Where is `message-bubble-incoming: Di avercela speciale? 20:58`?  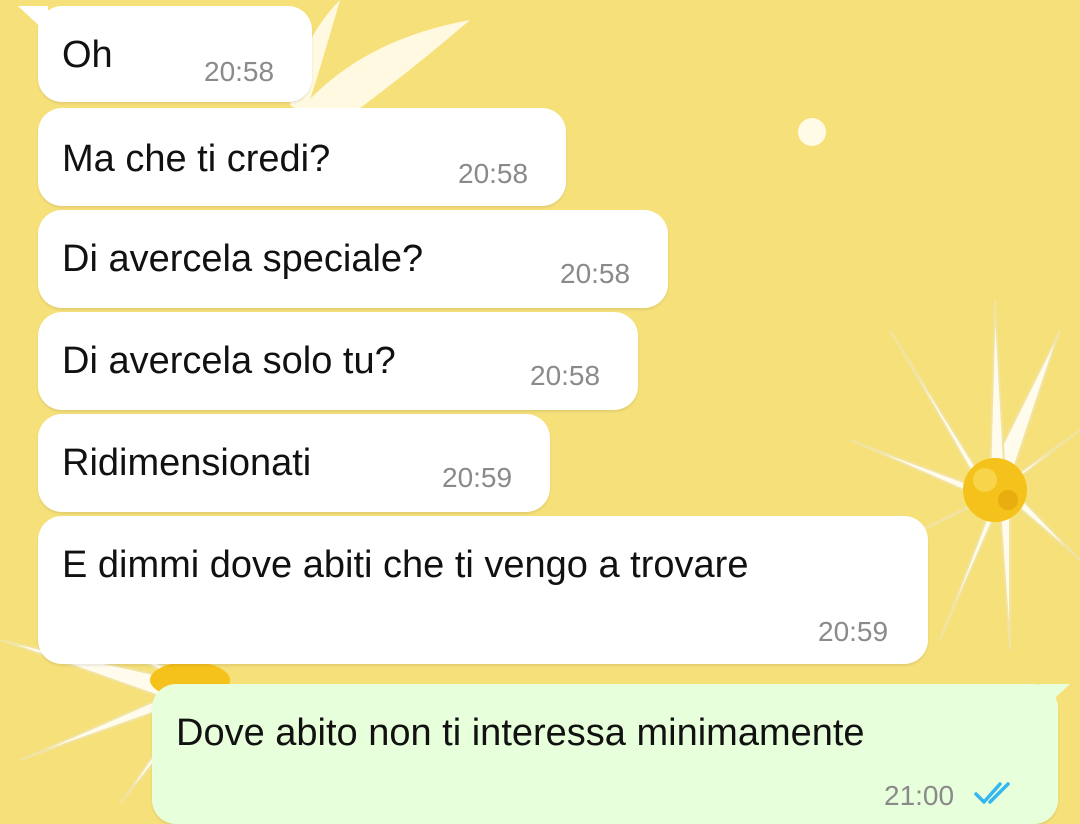
message-bubble-incoming: Di avercela speciale? 20:58 is located at coordinates (353, 259).